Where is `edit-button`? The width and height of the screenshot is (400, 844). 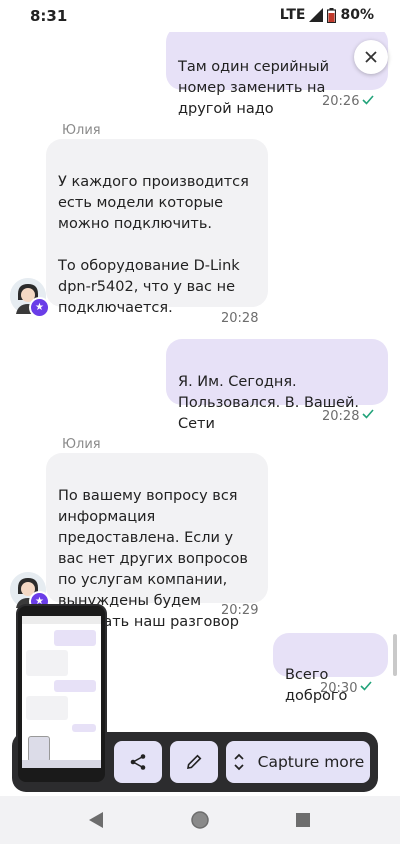
edit-button is located at coordinates (194, 762).